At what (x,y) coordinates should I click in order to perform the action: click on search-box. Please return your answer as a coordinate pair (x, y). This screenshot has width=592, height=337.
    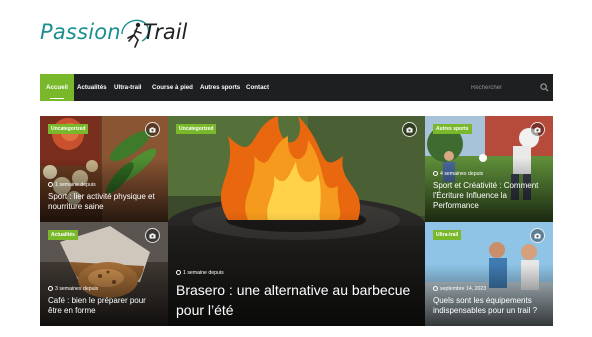
    Looking at the image, I should click on (512, 87).